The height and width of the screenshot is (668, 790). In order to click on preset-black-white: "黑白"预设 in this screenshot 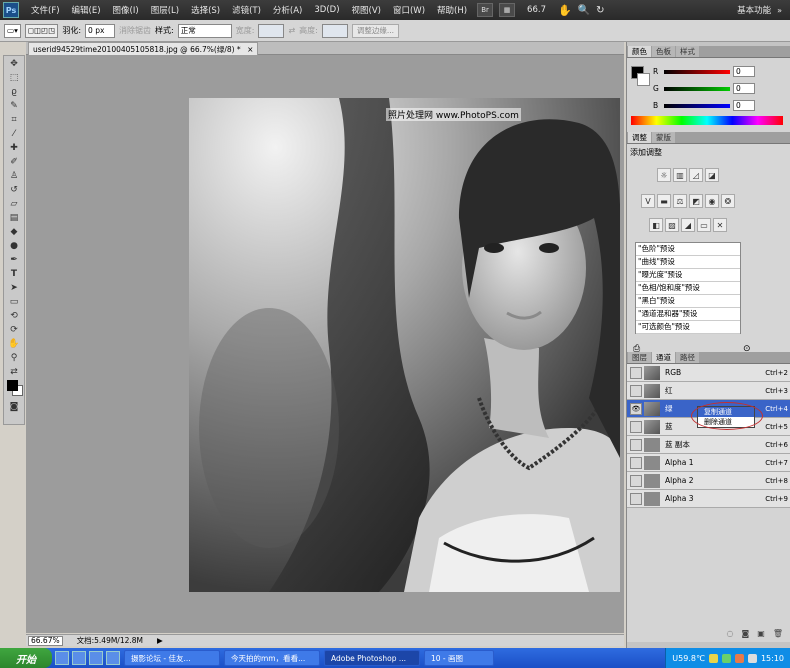, I will do `click(688, 301)`.